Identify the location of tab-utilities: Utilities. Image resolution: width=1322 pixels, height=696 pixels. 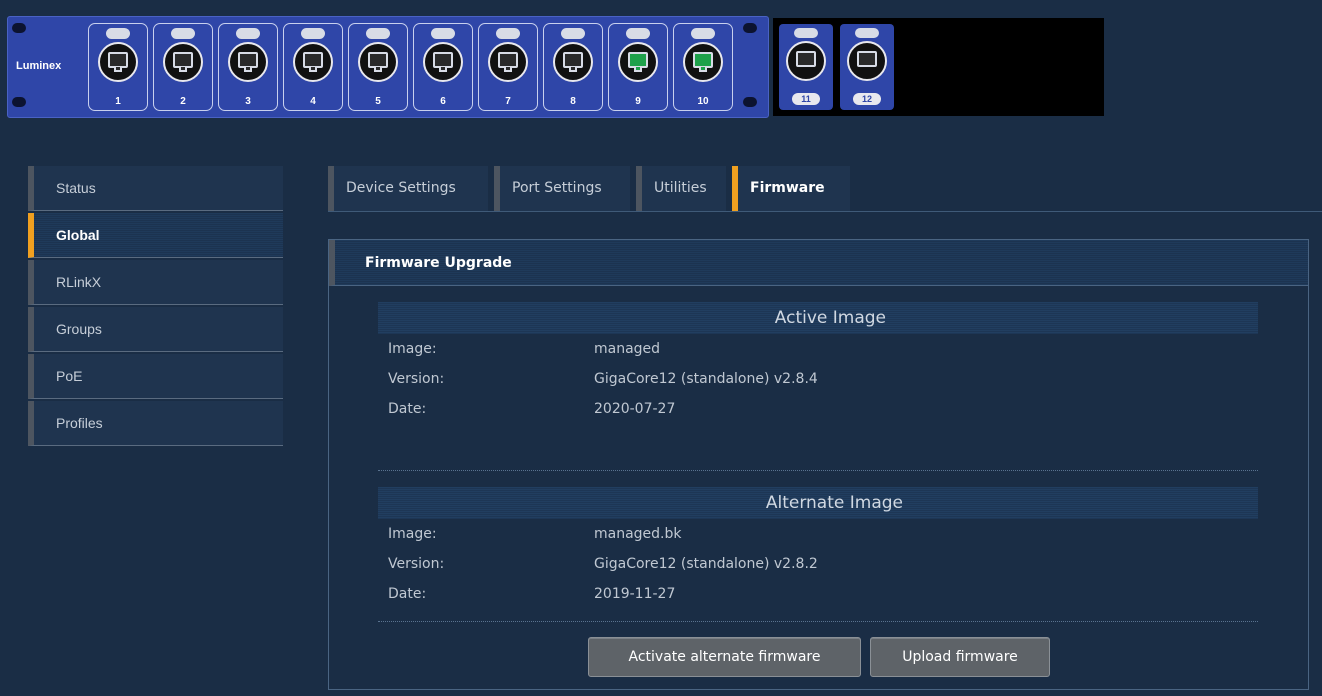
(681, 188).